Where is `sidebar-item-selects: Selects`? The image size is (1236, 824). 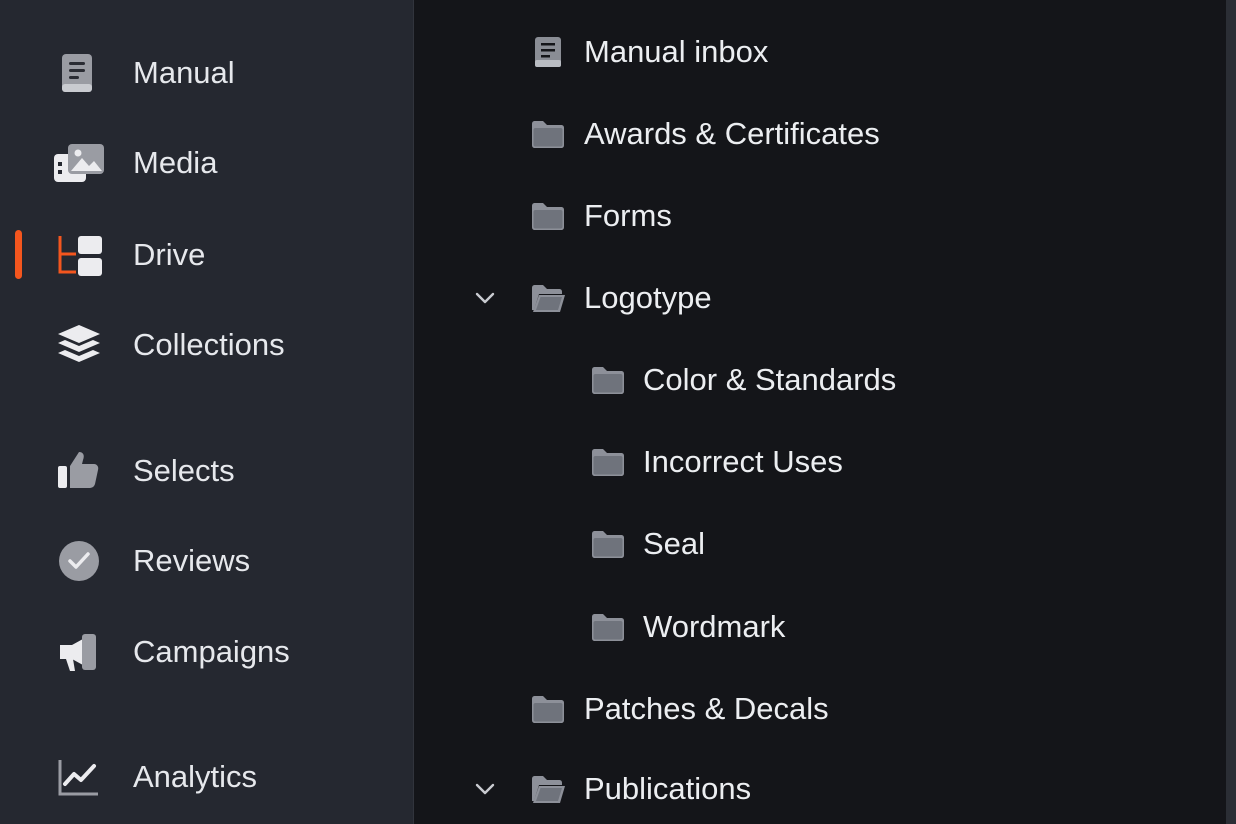
sidebar-item-selects: Selects is located at coordinates (206, 471).